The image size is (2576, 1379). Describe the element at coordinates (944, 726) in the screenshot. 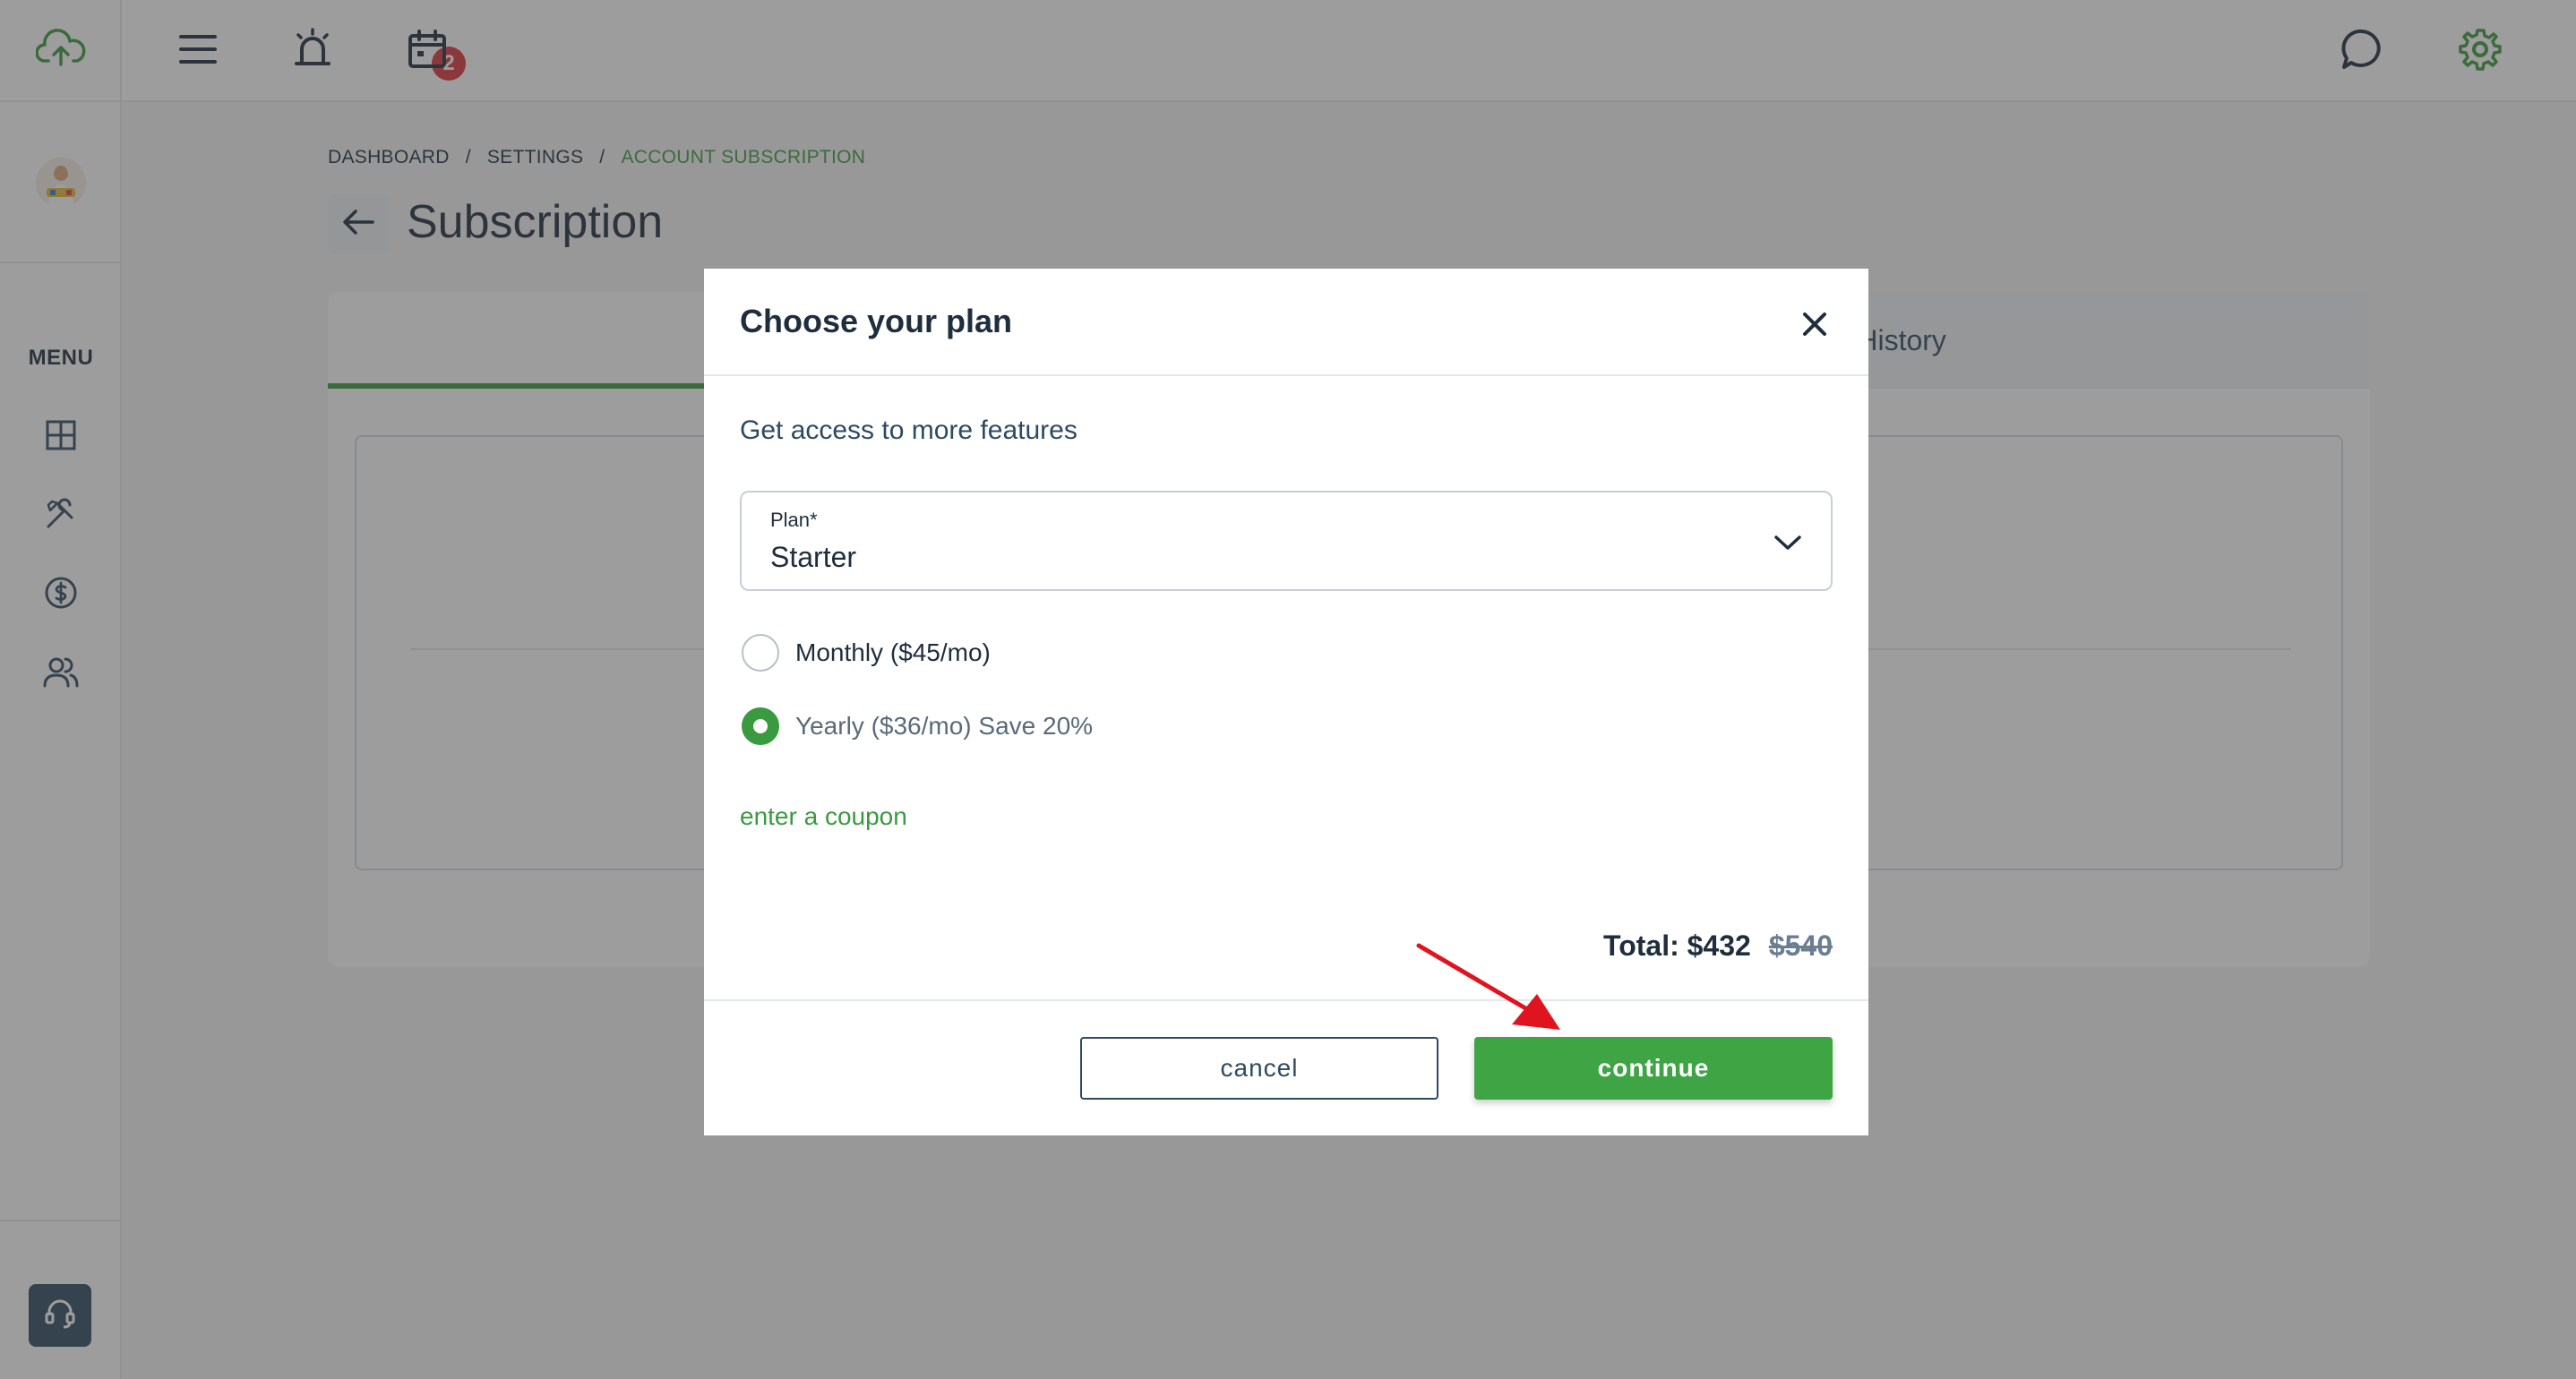

I see `radio-label: Yearly ($36/mo) Save 20%` at that location.